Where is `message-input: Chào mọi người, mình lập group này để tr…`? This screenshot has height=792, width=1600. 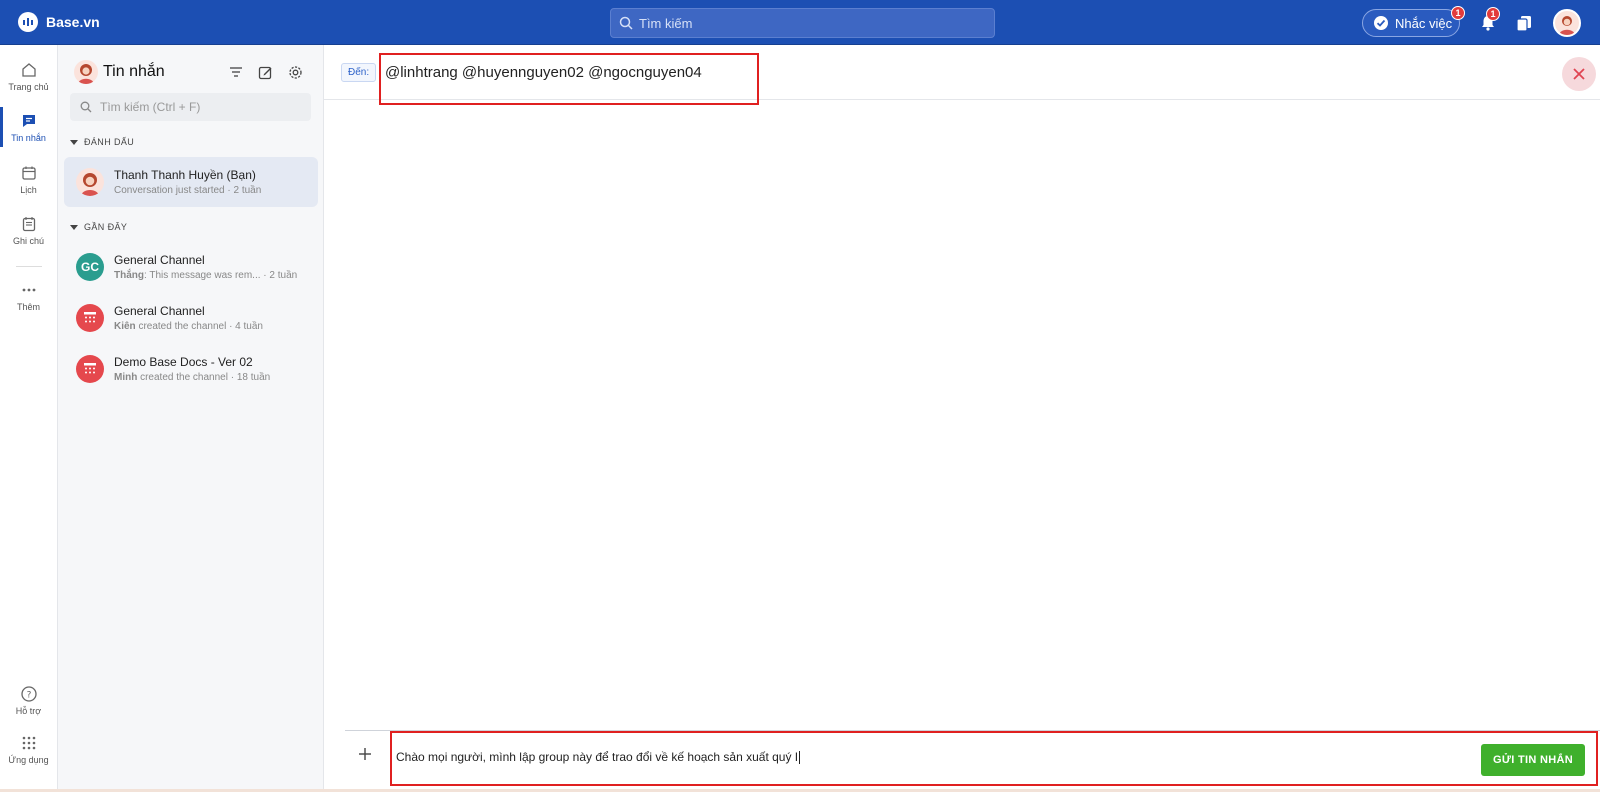 message-input: Chào mọi người, mình lập group này để tr… is located at coordinates (598, 757).